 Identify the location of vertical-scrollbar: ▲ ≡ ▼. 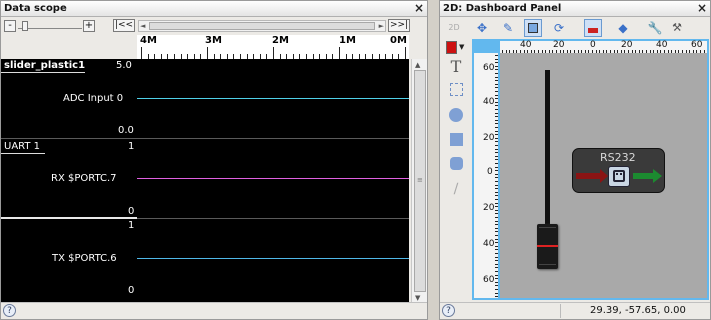
(419, 181).